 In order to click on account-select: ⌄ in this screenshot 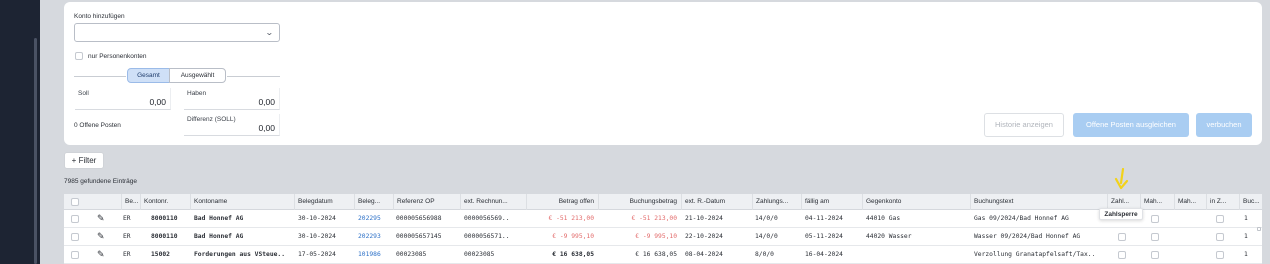, I will do `click(177, 32)`.